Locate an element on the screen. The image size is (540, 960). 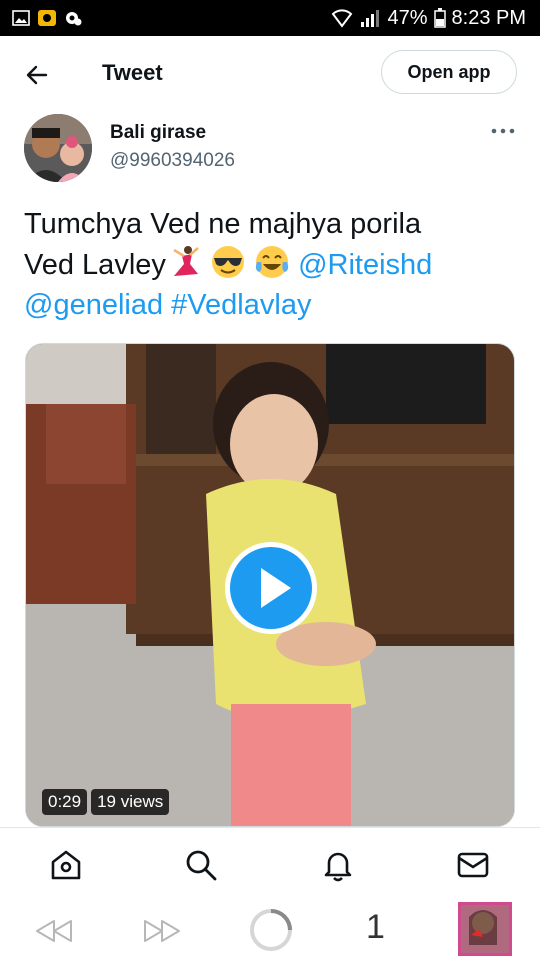
dancer-emoji-icon is located at coordinates (186, 261).